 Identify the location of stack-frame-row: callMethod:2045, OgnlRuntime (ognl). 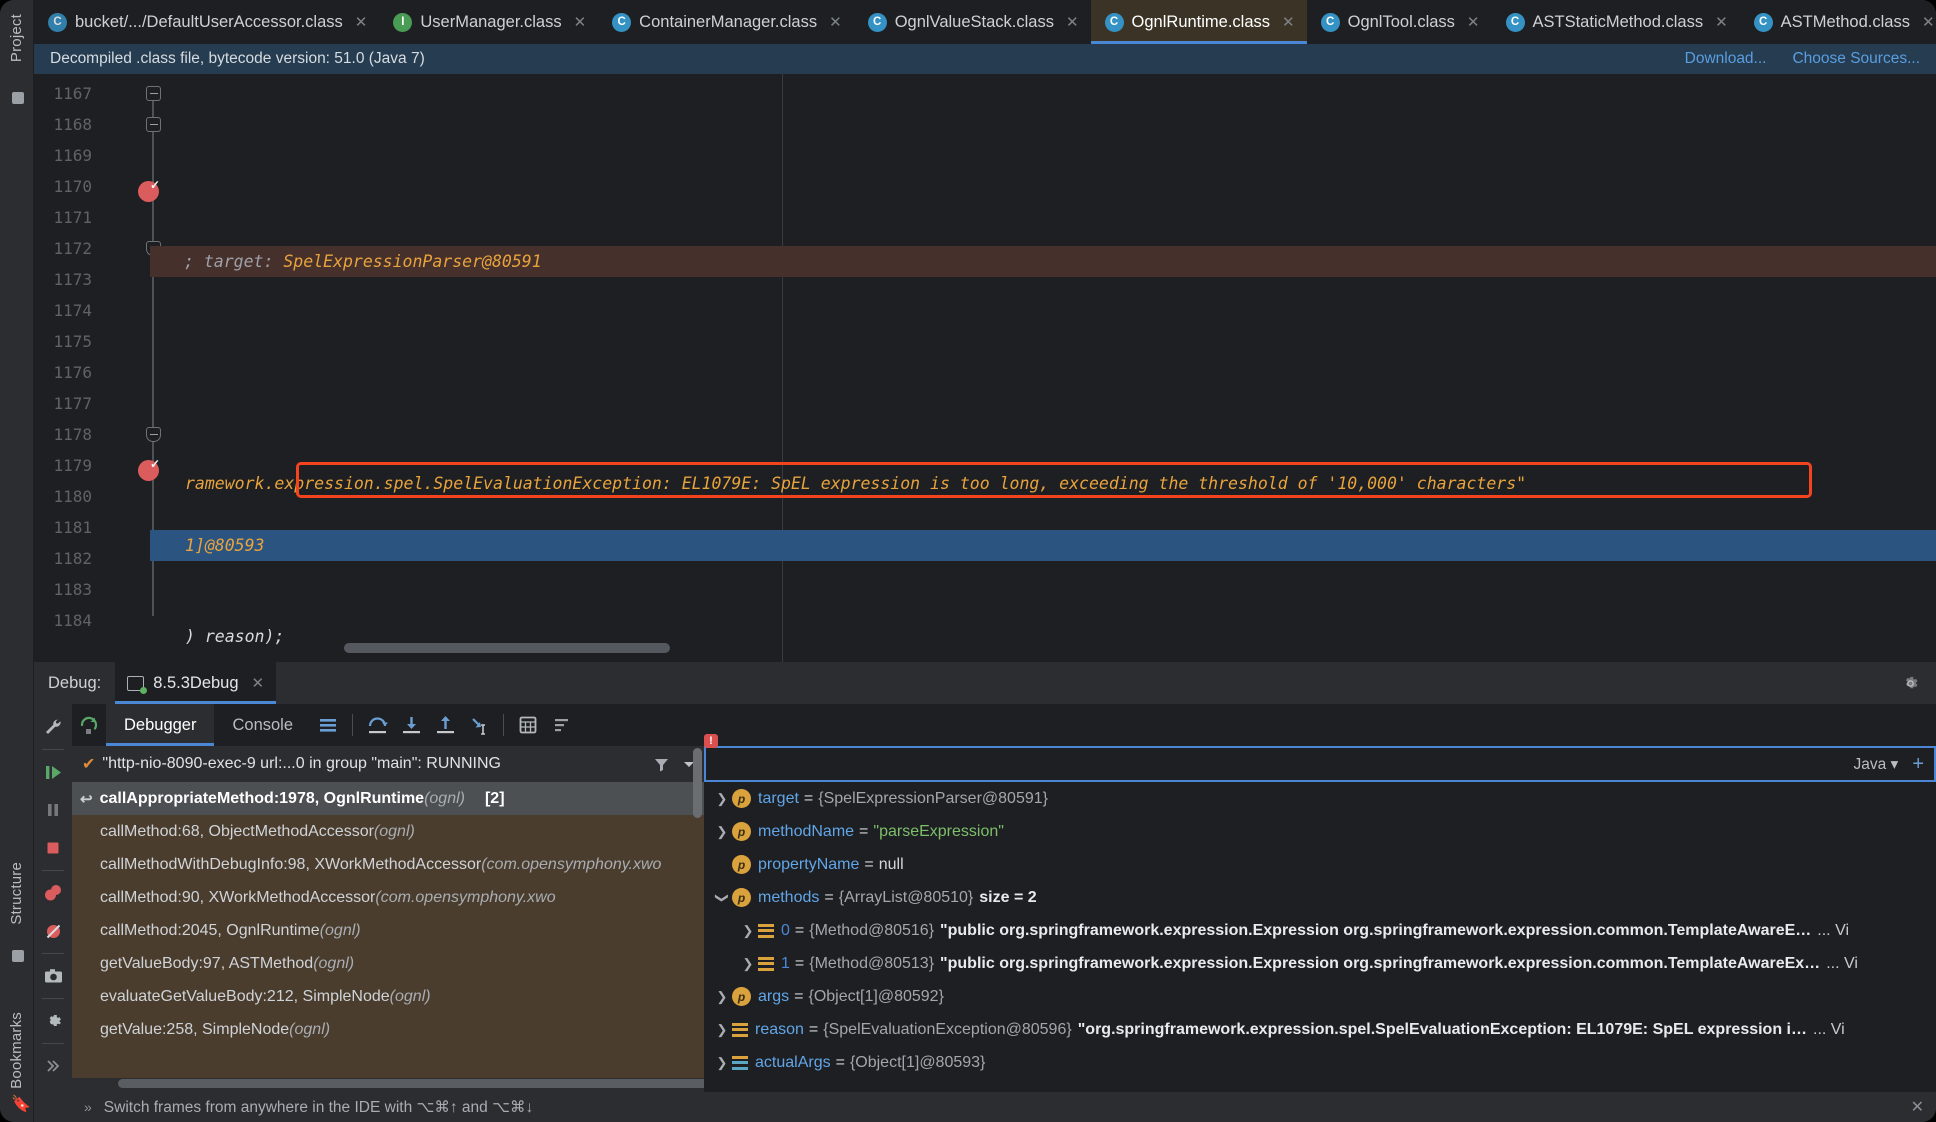
(388, 930).